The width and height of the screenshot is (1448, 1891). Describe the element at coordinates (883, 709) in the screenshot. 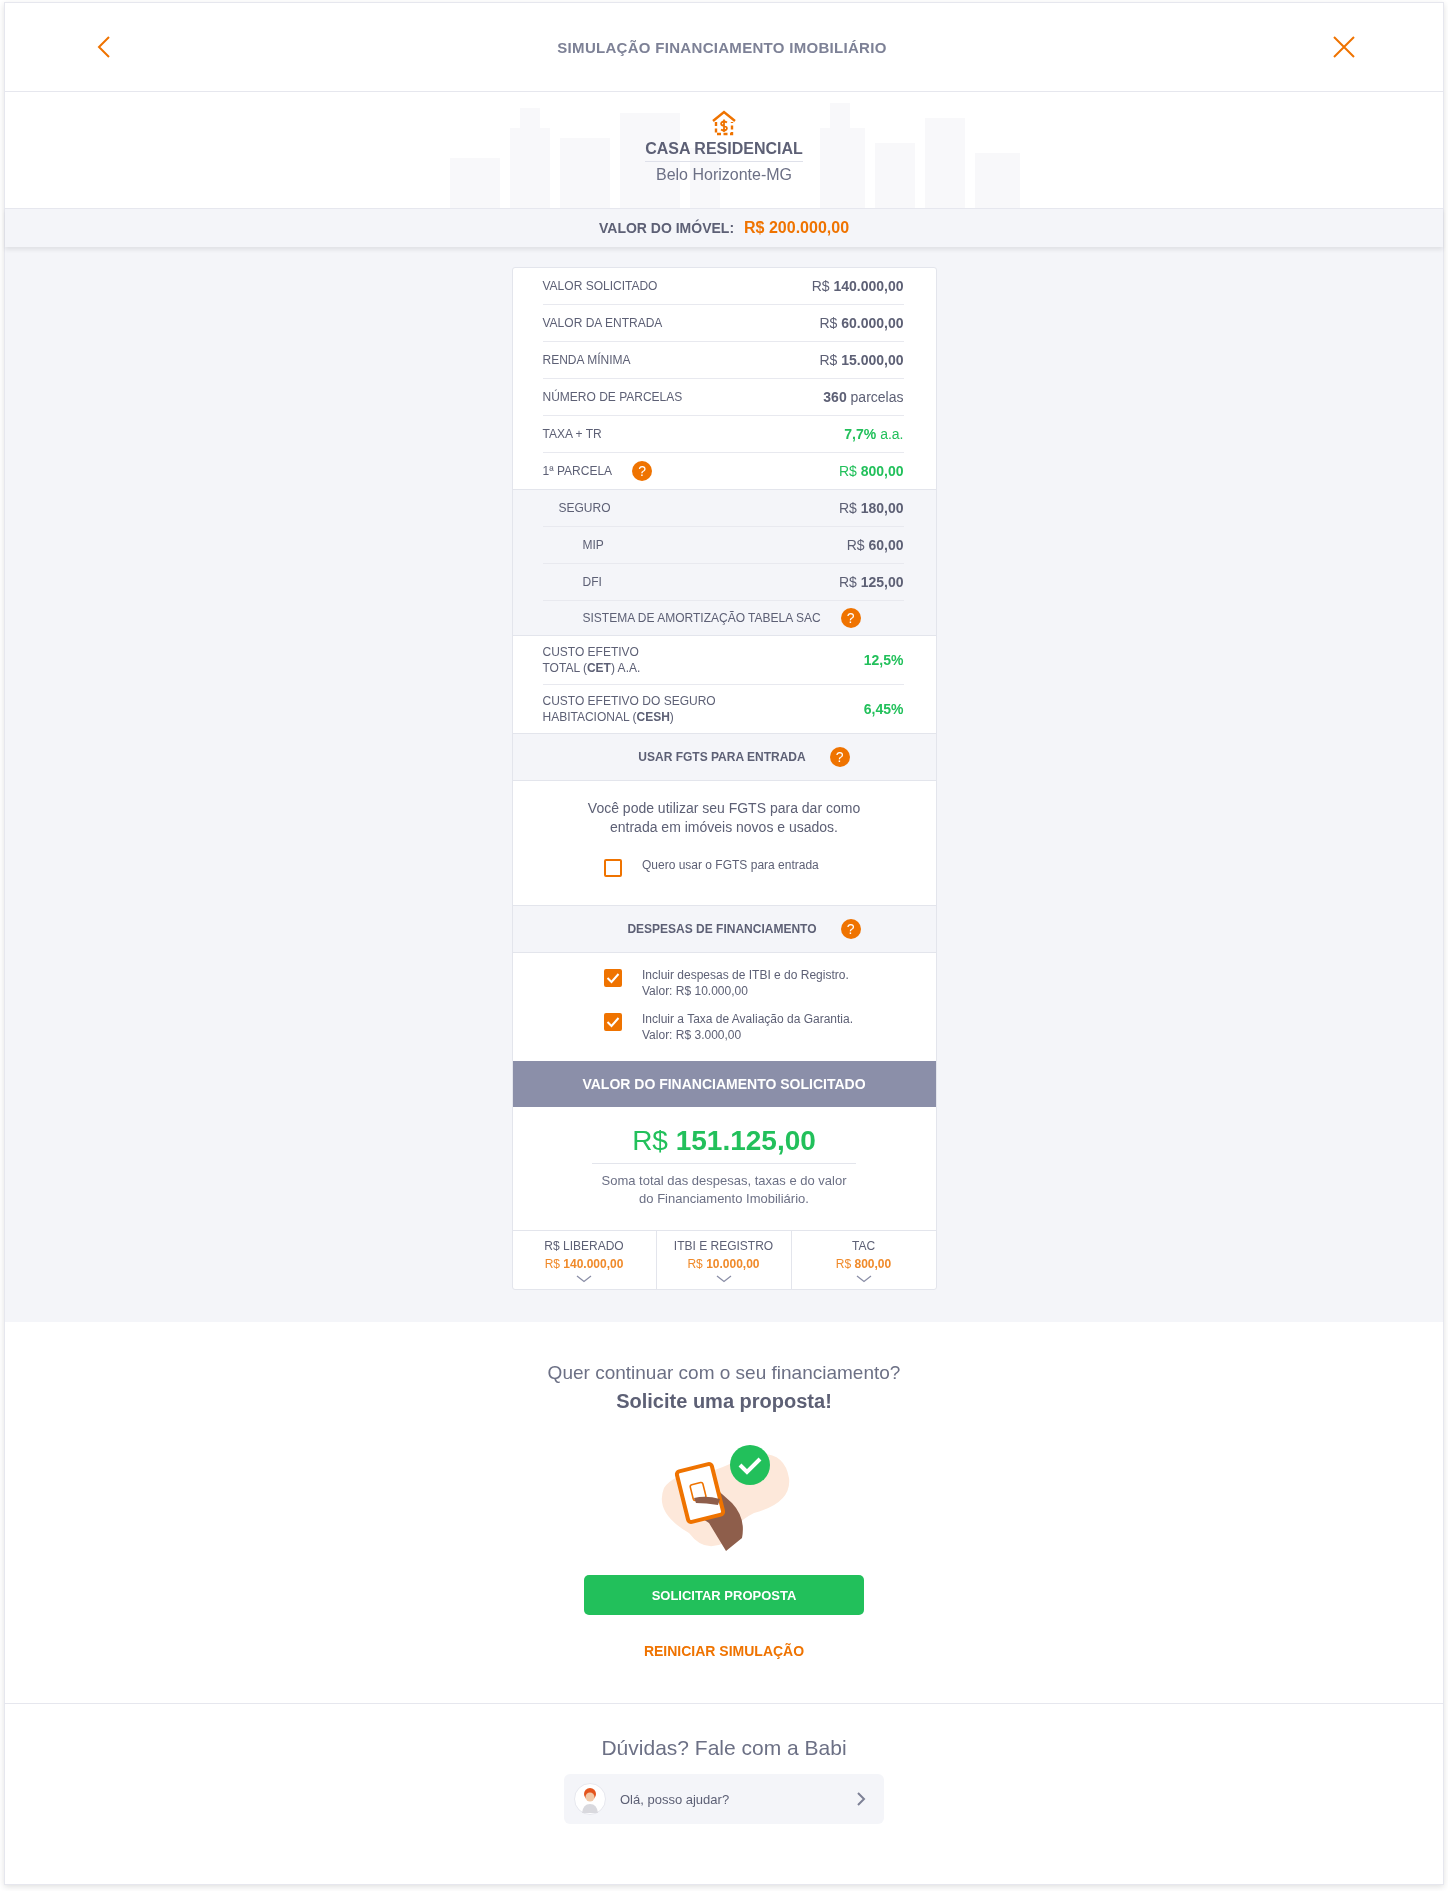

I see `row-value: 6,45%` at that location.